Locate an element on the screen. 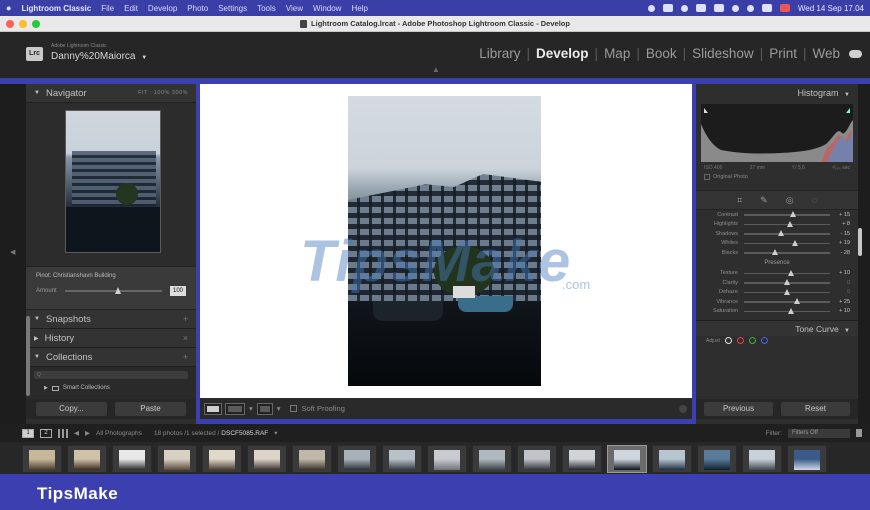 This screenshot has width=870, height=510. menu-window: Window is located at coordinates (327, 8).